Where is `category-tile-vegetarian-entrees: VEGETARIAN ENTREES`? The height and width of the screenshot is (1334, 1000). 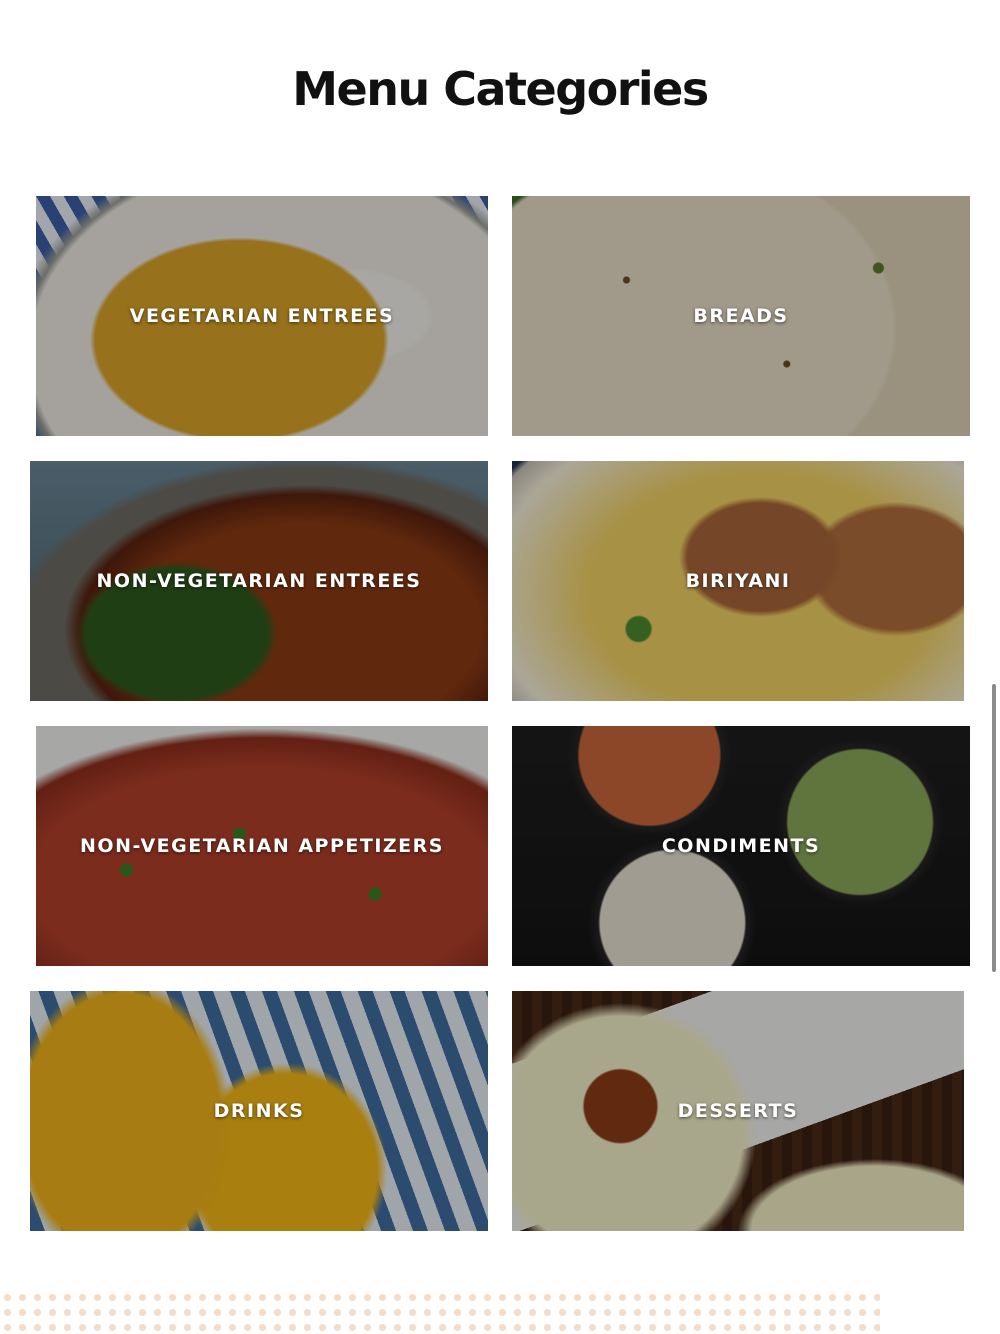 category-tile-vegetarian-entrees: VEGETARIAN ENTREES is located at coordinates (262, 316).